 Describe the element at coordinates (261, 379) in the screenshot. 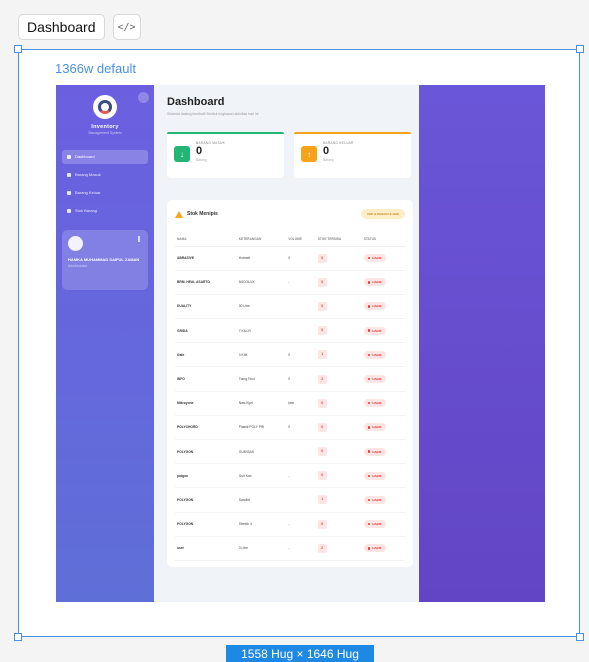

I see `cell-keterangan: Tiang Tinci` at that location.